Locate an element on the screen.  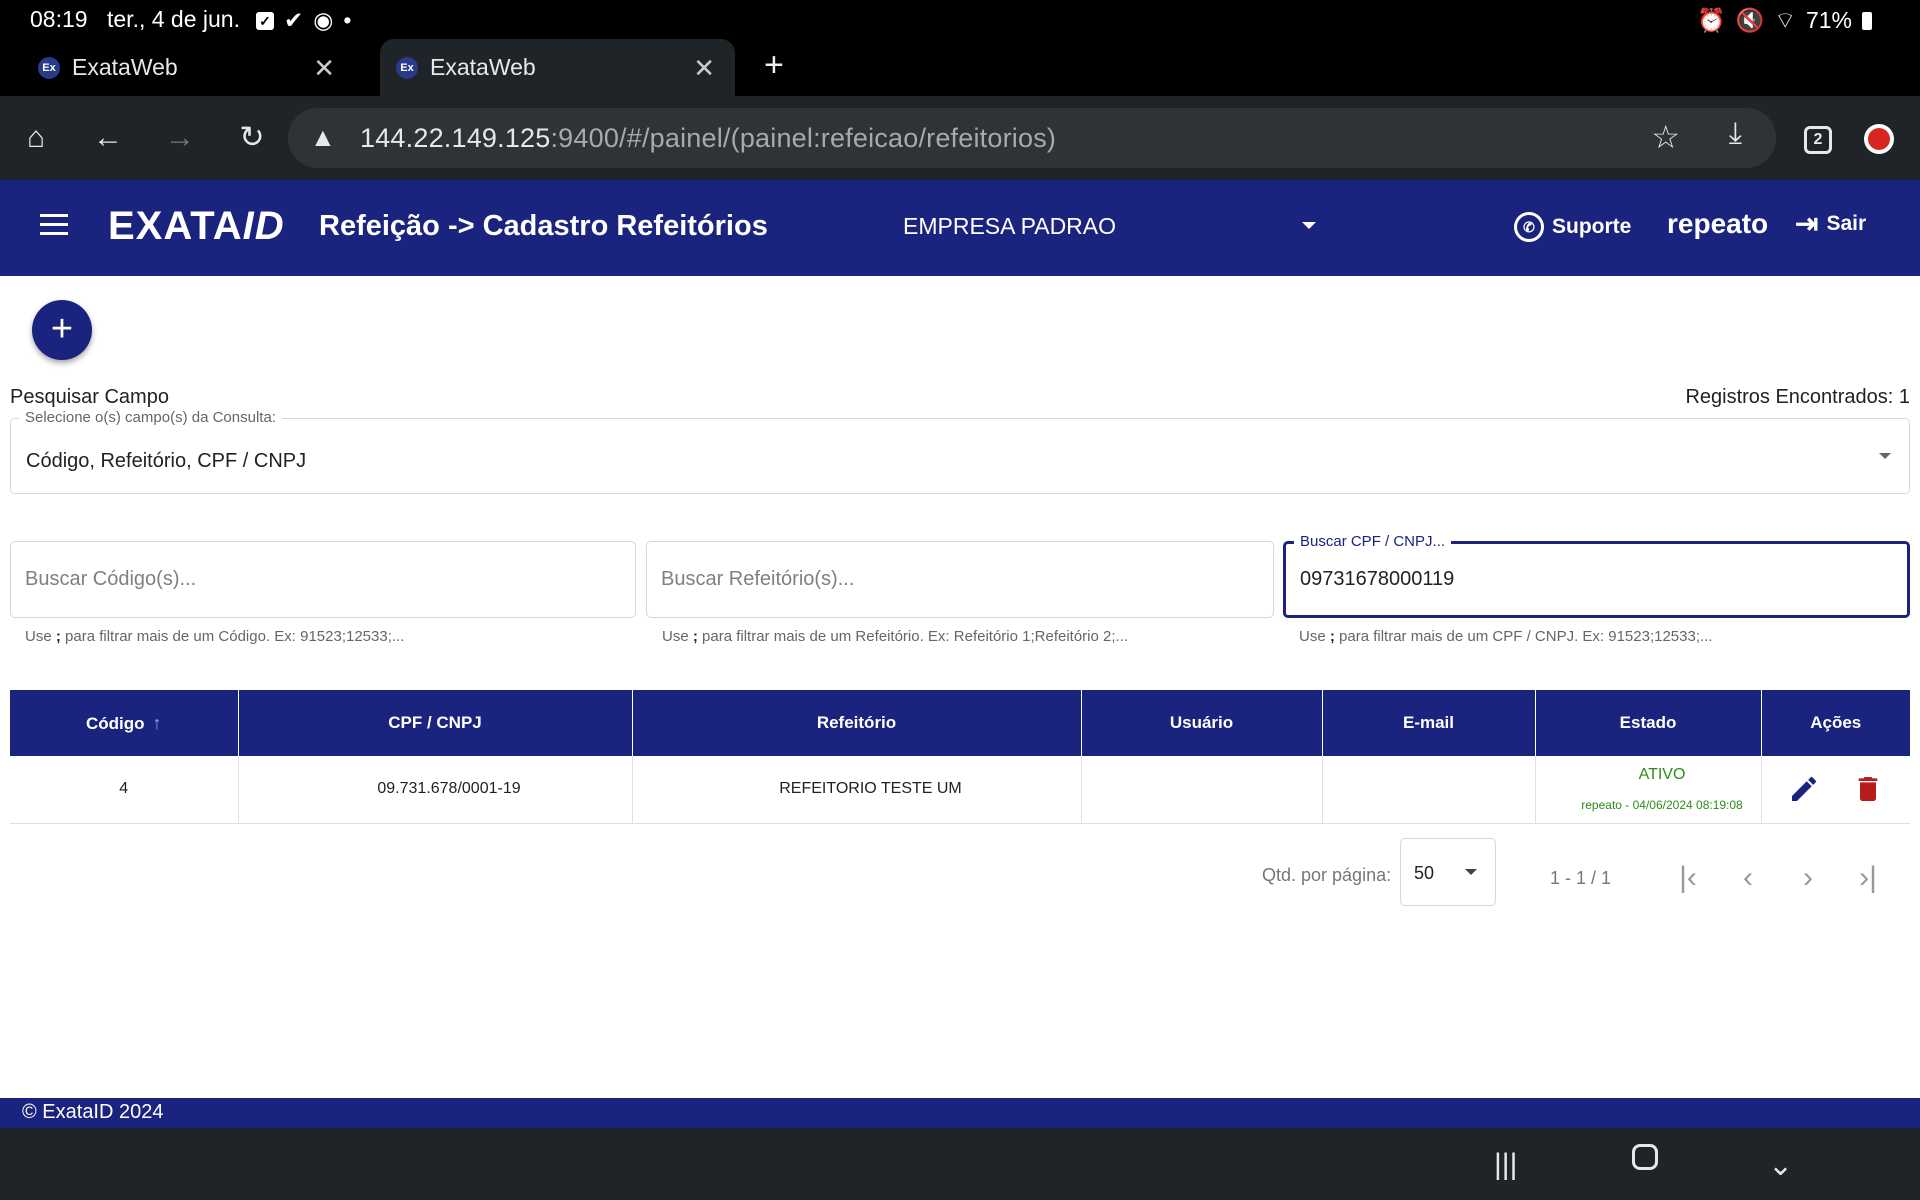
codigo-search-field is located at coordinates (323, 579).